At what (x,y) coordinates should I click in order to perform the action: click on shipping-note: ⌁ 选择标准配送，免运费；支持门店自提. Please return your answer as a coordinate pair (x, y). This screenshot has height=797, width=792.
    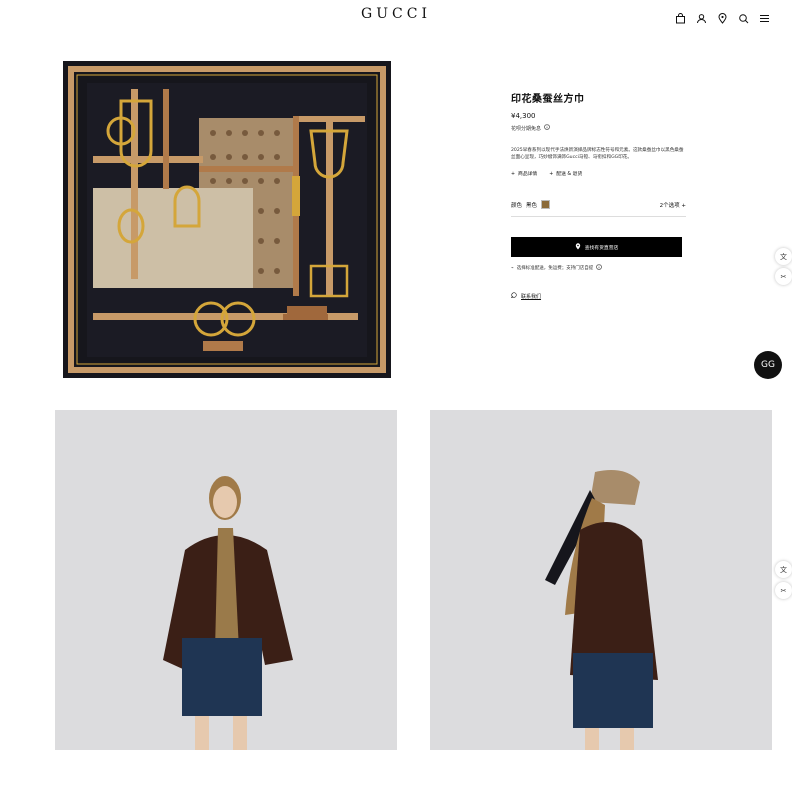
    Looking at the image, I should click on (598, 268).